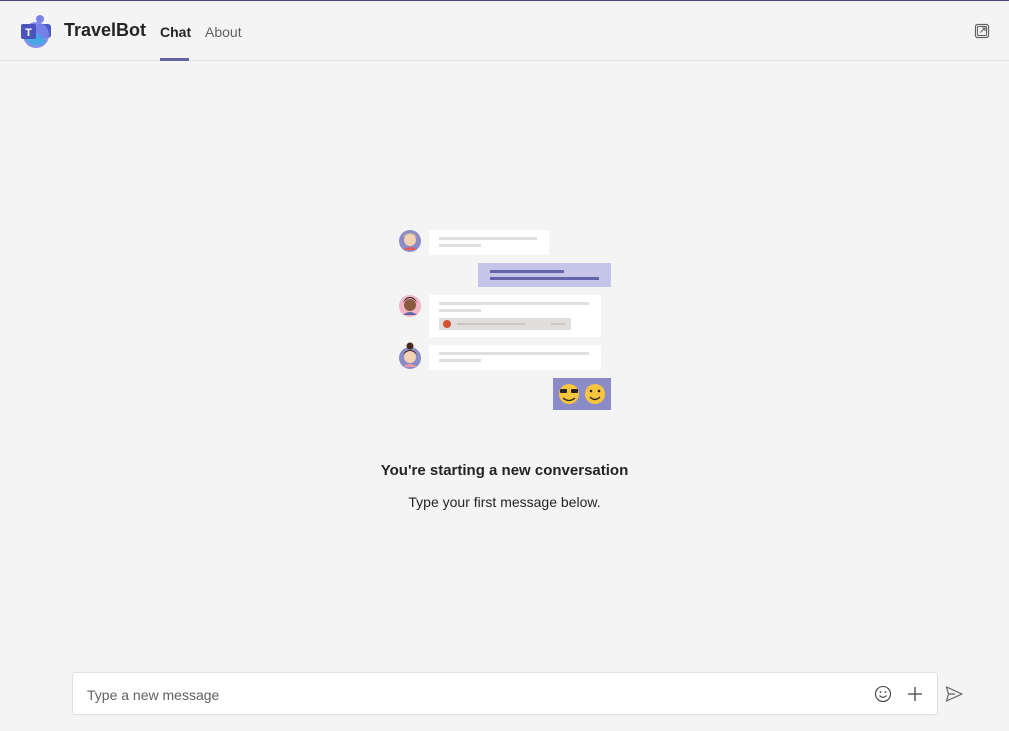 This screenshot has width=1009, height=731. Describe the element at coordinates (504, 502) in the screenshot. I see `empty-state-subtitle: Type your first message below.` at that location.